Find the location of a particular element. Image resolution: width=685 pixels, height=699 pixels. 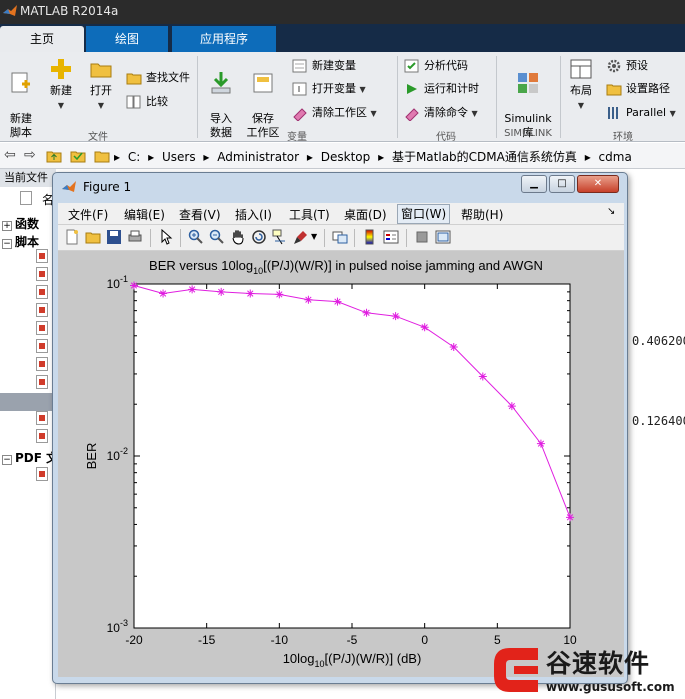

menu-tools: 工具(T) is located at coordinates (309, 214).